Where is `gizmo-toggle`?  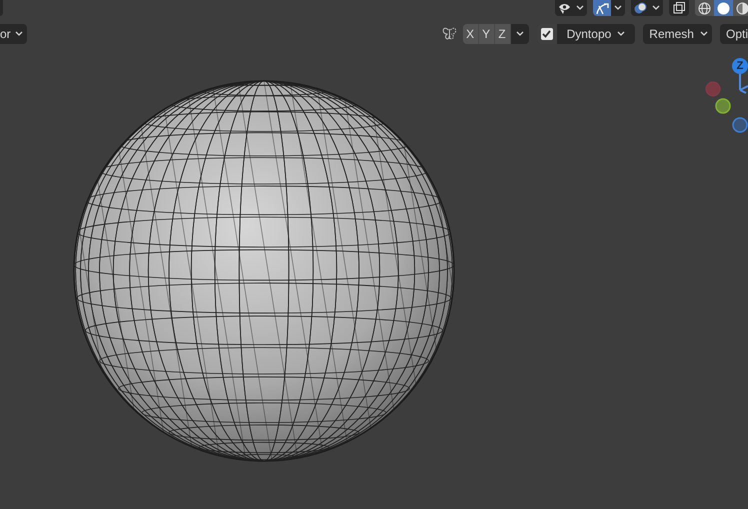
gizmo-toggle is located at coordinates (602, 8).